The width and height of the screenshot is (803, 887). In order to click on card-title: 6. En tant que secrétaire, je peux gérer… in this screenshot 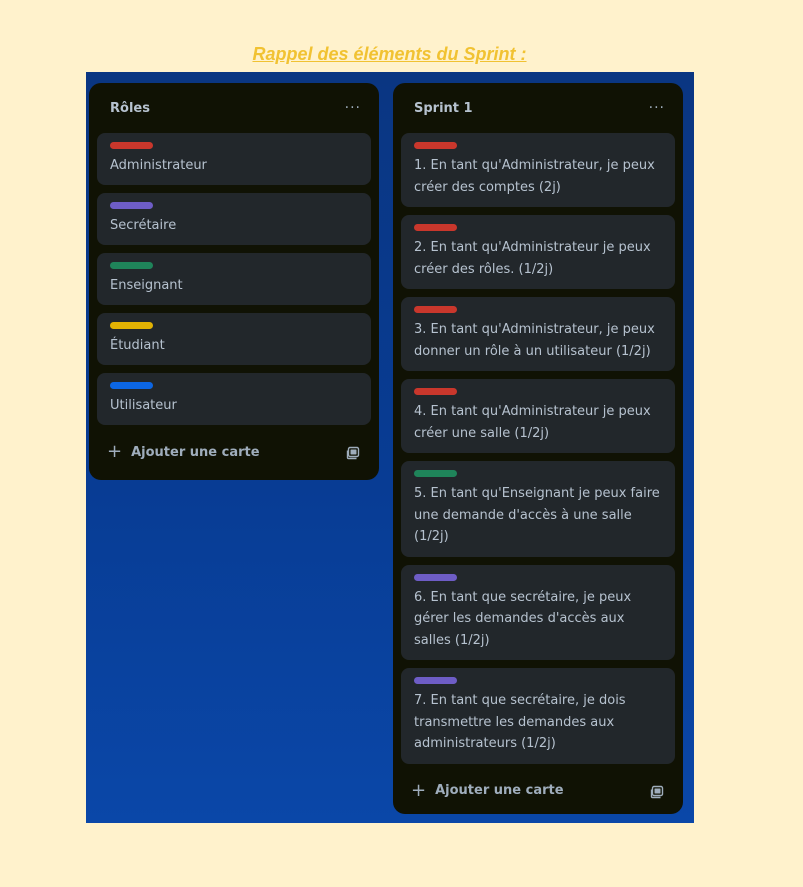, I will do `click(523, 618)`.